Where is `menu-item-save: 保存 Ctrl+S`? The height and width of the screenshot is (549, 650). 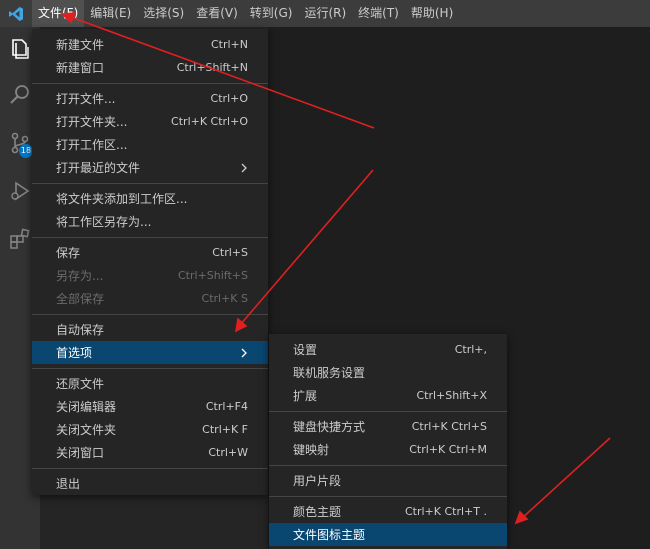
menu-item-save: 保存 Ctrl+S is located at coordinates (150, 252).